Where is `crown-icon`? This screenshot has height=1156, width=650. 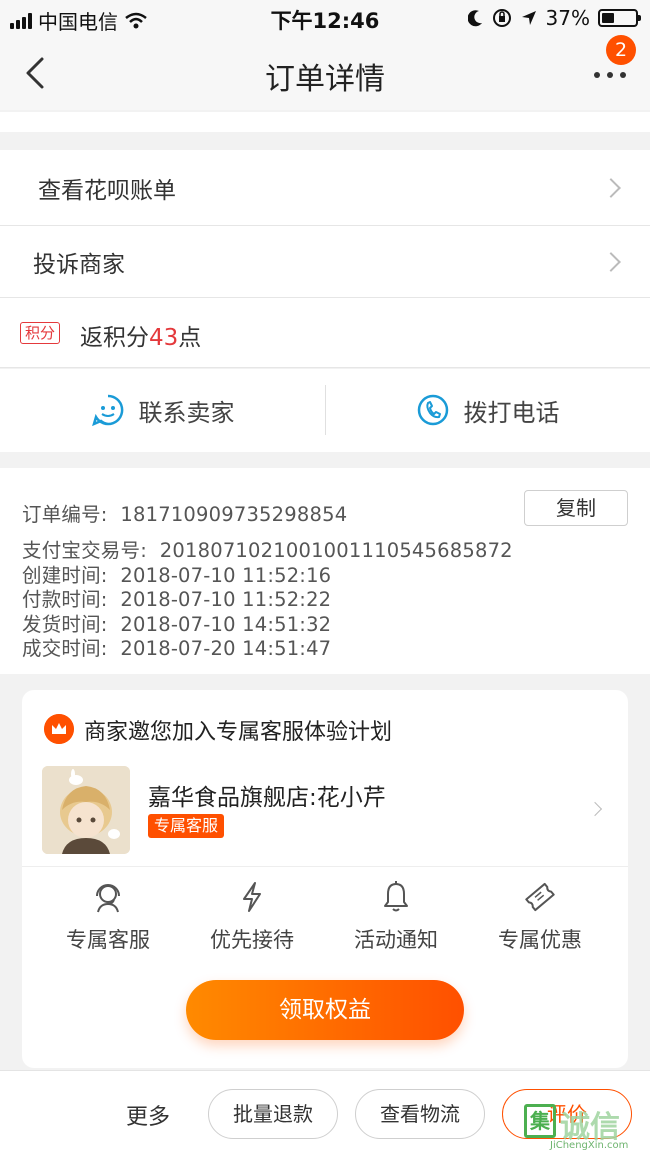
crown-icon is located at coordinates (59, 729).